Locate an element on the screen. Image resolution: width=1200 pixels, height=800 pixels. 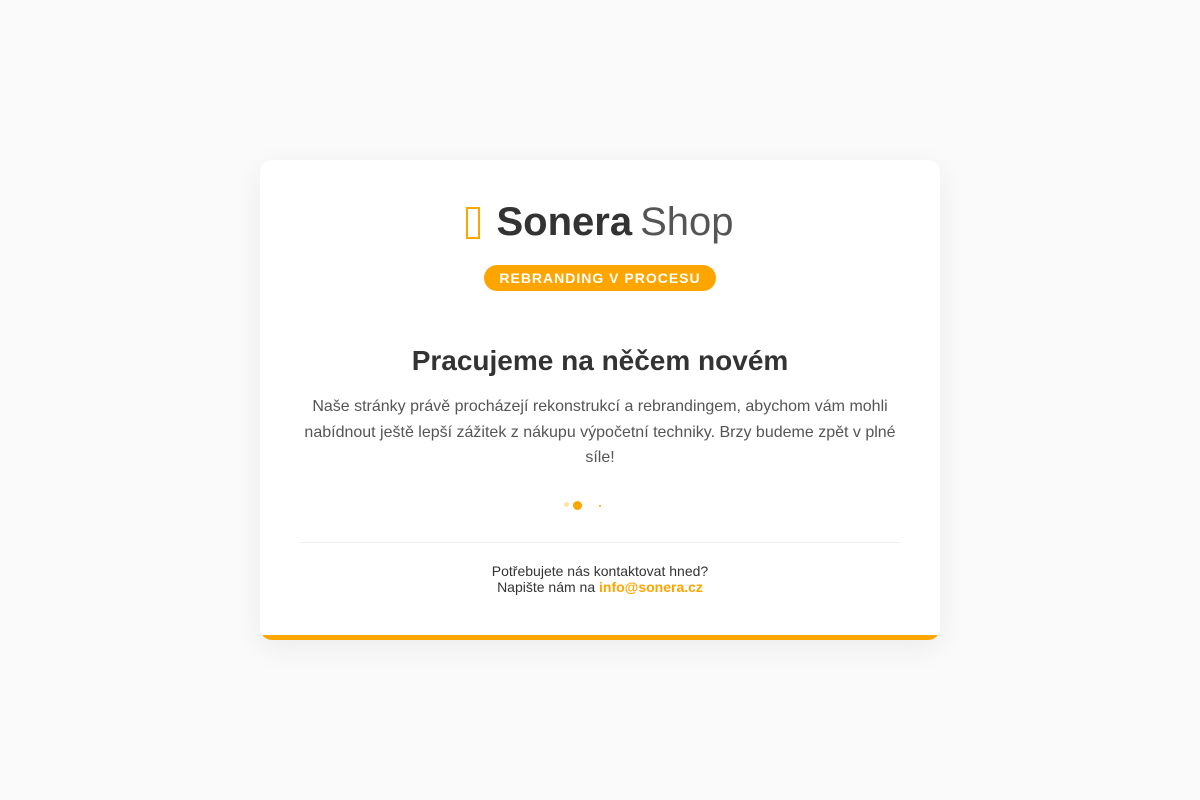
badge-container: REBRANDING V PROCESU is located at coordinates (600, 278).